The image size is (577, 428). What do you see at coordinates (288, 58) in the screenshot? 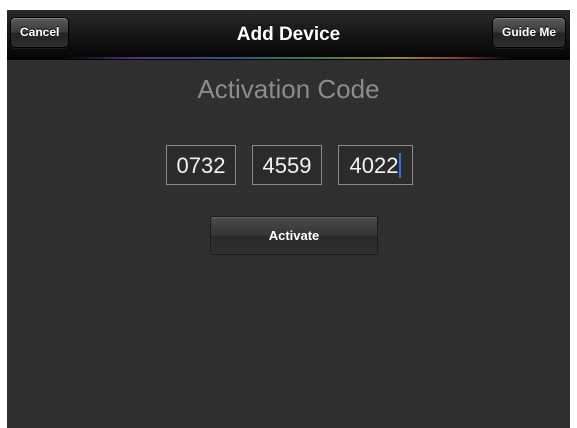
I see `navbar-accent-line` at bounding box center [288, 58].